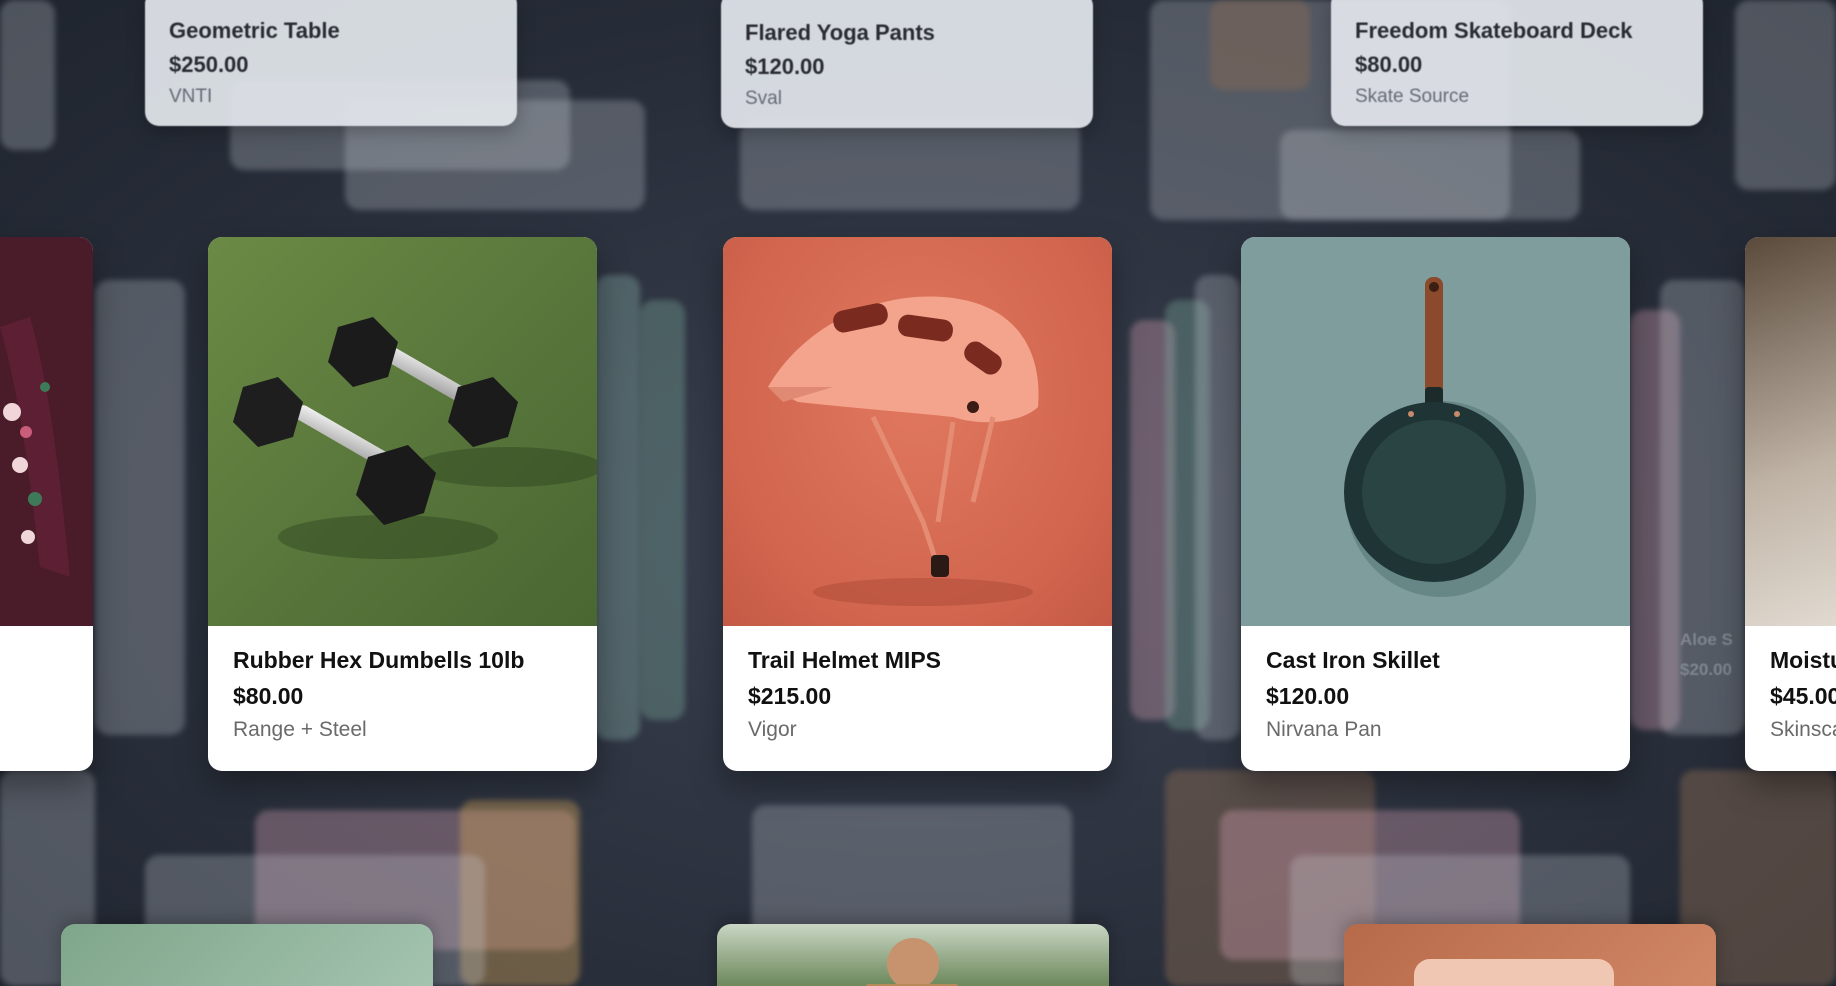 This screenshot has height=986, width=1836. What do you see at coordinates (1324, 729) in the screenshot?
I see `product-brand: Nirvana Pan` at bounding box center [1324, 729].